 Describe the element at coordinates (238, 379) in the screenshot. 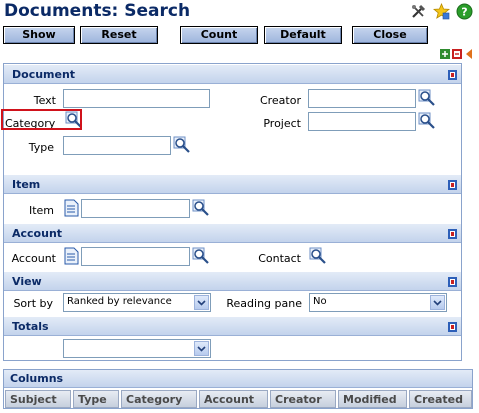

I see `columns-header: Columns` at that location.